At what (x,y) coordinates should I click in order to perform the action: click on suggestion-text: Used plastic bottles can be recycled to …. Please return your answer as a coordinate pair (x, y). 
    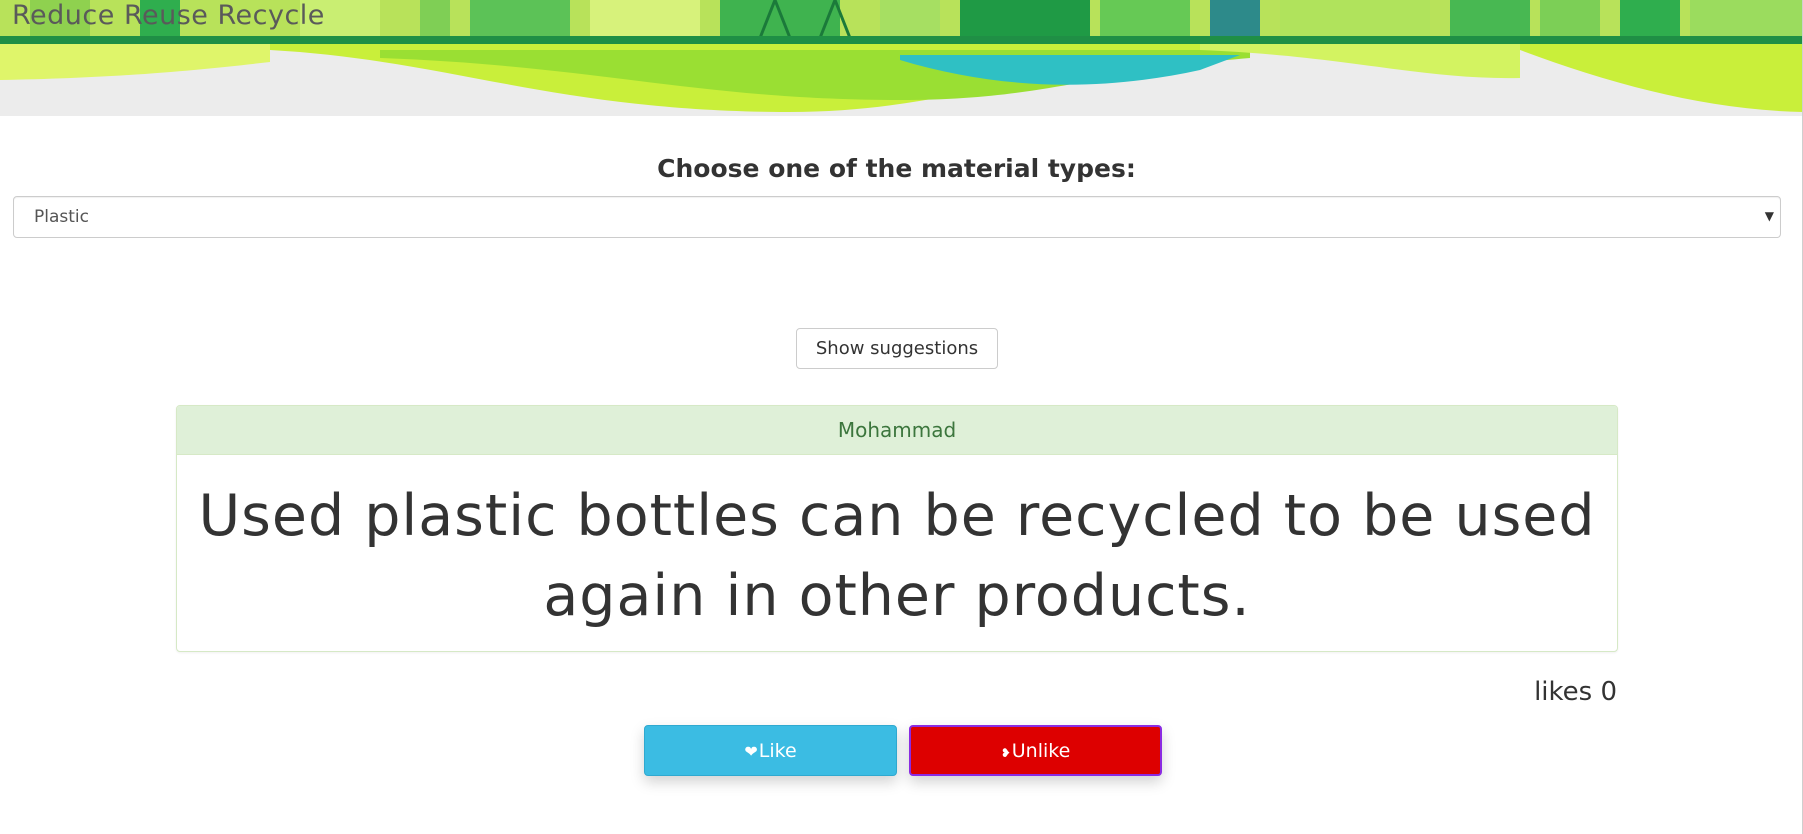
    Looking at the image, I should click on (897, 556).